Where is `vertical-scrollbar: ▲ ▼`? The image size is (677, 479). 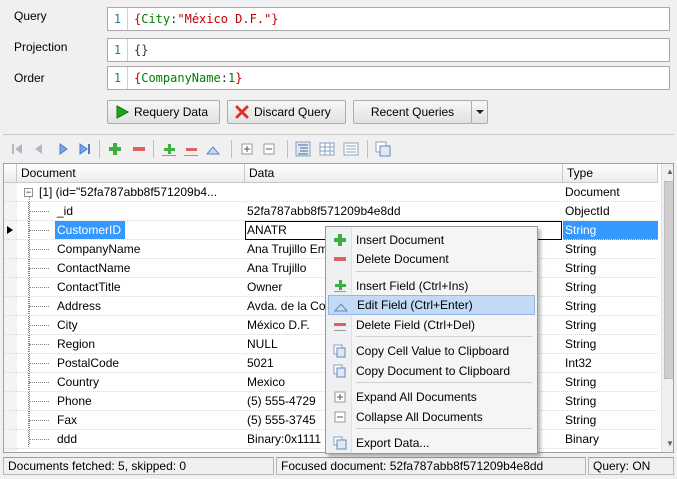 vertical-scrollbar: ▲ ▼ is located at coordinates (667, 308).